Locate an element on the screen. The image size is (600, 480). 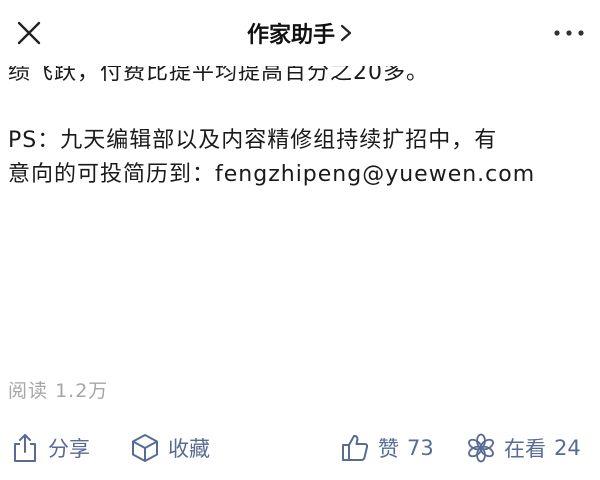
more-button is located at coordinates (569, 33).